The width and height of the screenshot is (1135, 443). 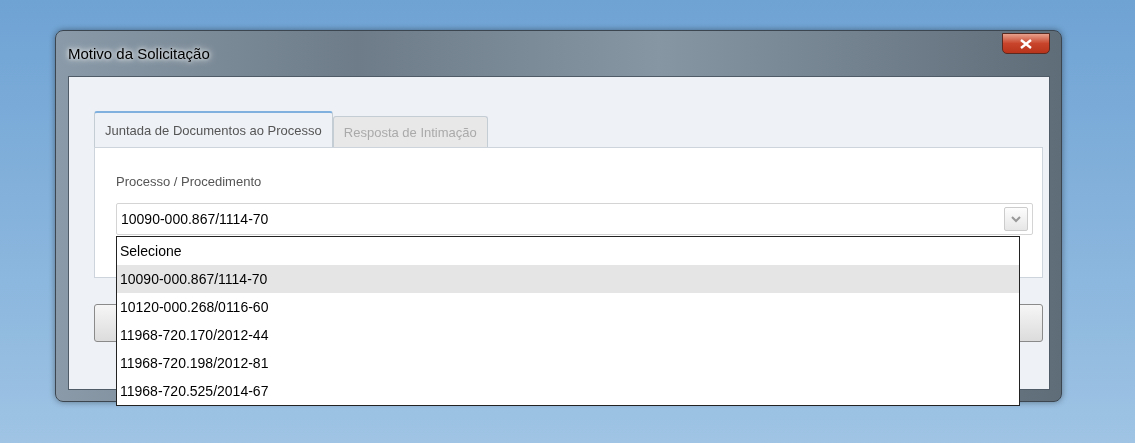 I want to click on close-icon, so click(x=1026, y=43).